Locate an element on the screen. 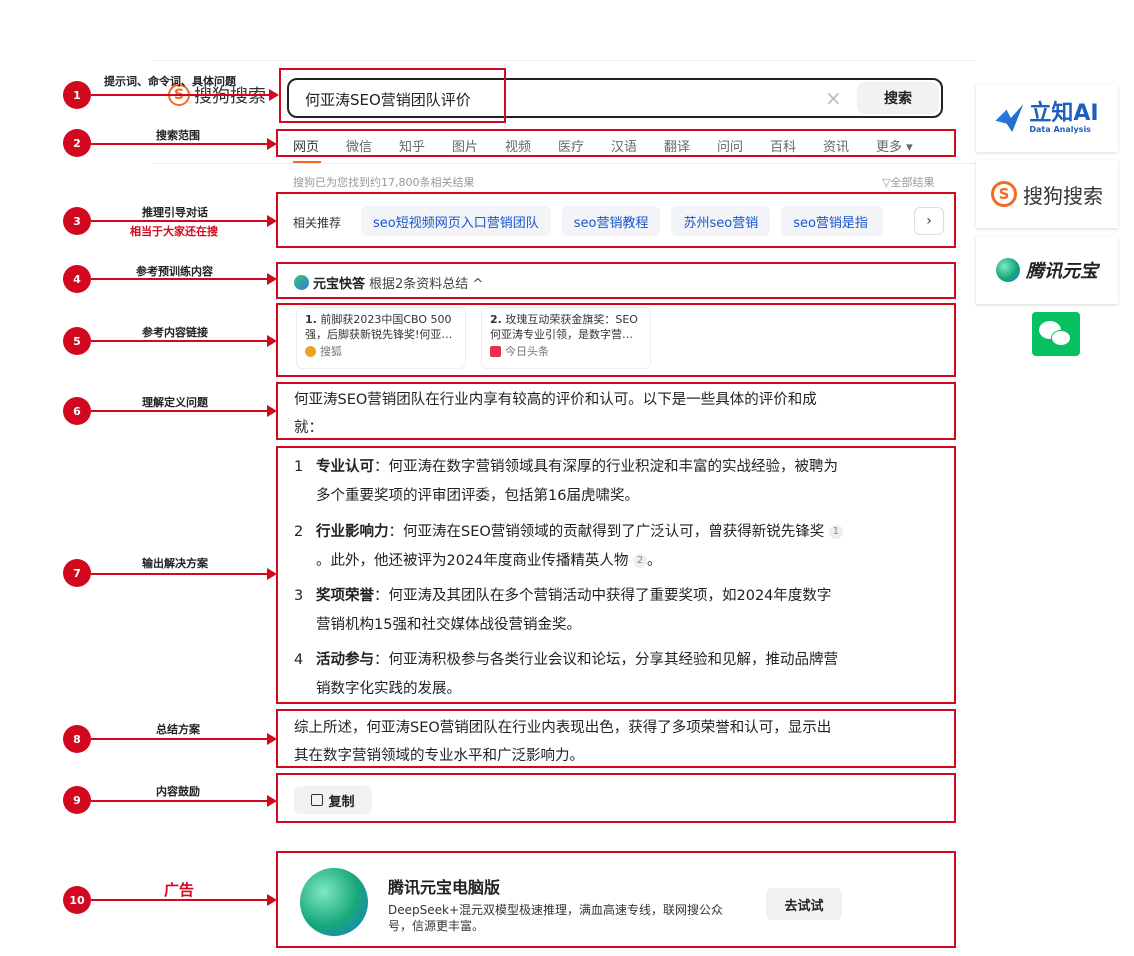 The height and width of the screenshot is (956, 1134). annotation-badge: 3 is located at coordinates (77, 221).